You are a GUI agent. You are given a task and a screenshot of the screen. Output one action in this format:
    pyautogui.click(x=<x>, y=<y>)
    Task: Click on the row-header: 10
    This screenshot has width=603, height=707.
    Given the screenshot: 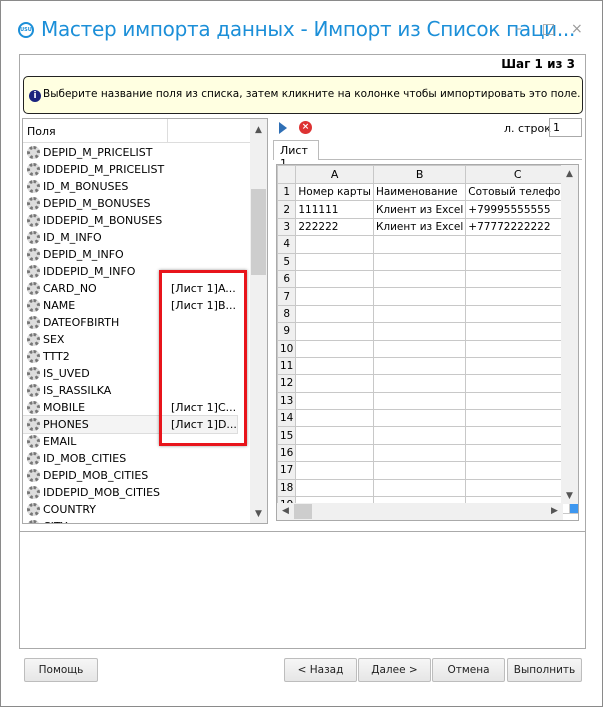 What is the action you would take?
    pyautogui.click(x=287, y=348)
    